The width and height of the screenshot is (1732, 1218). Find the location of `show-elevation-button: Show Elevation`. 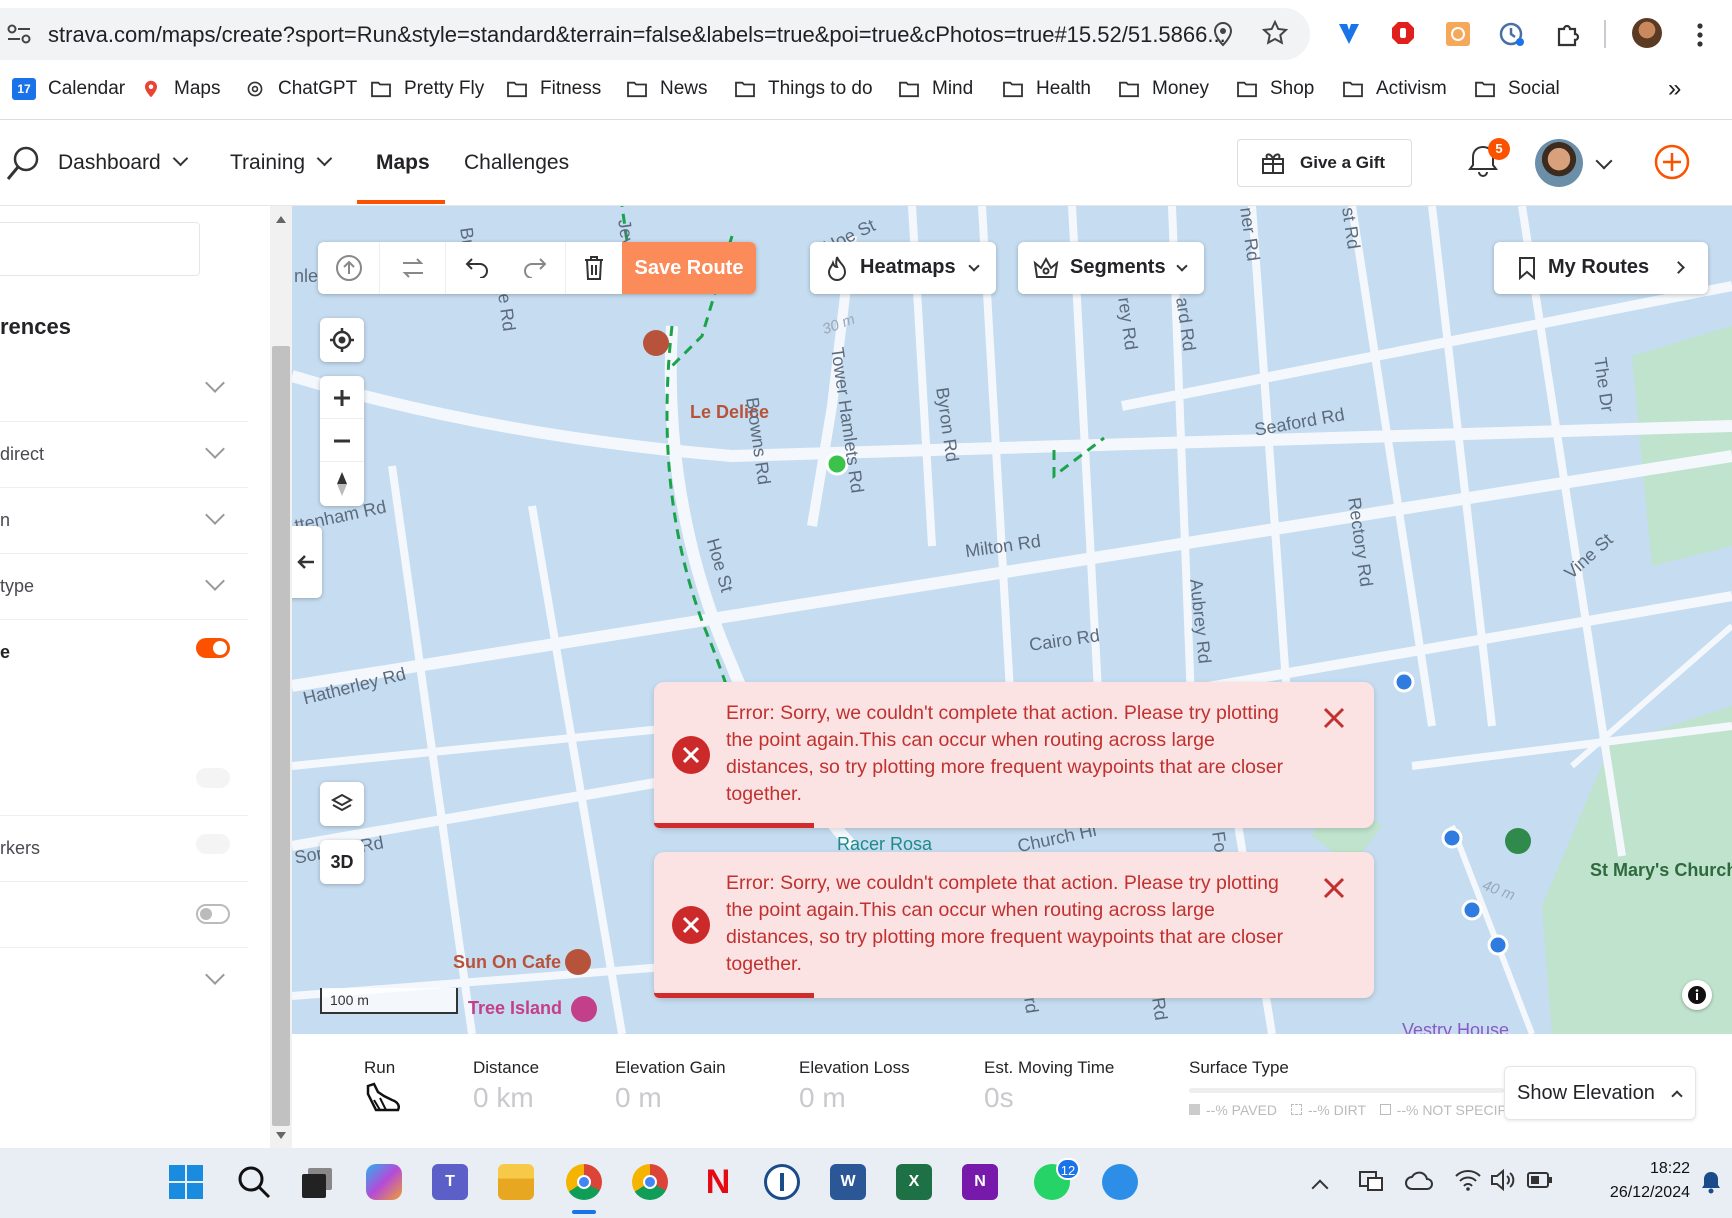

show-elevation-button: Show Elevation is located at coordinates (1600, 1093).